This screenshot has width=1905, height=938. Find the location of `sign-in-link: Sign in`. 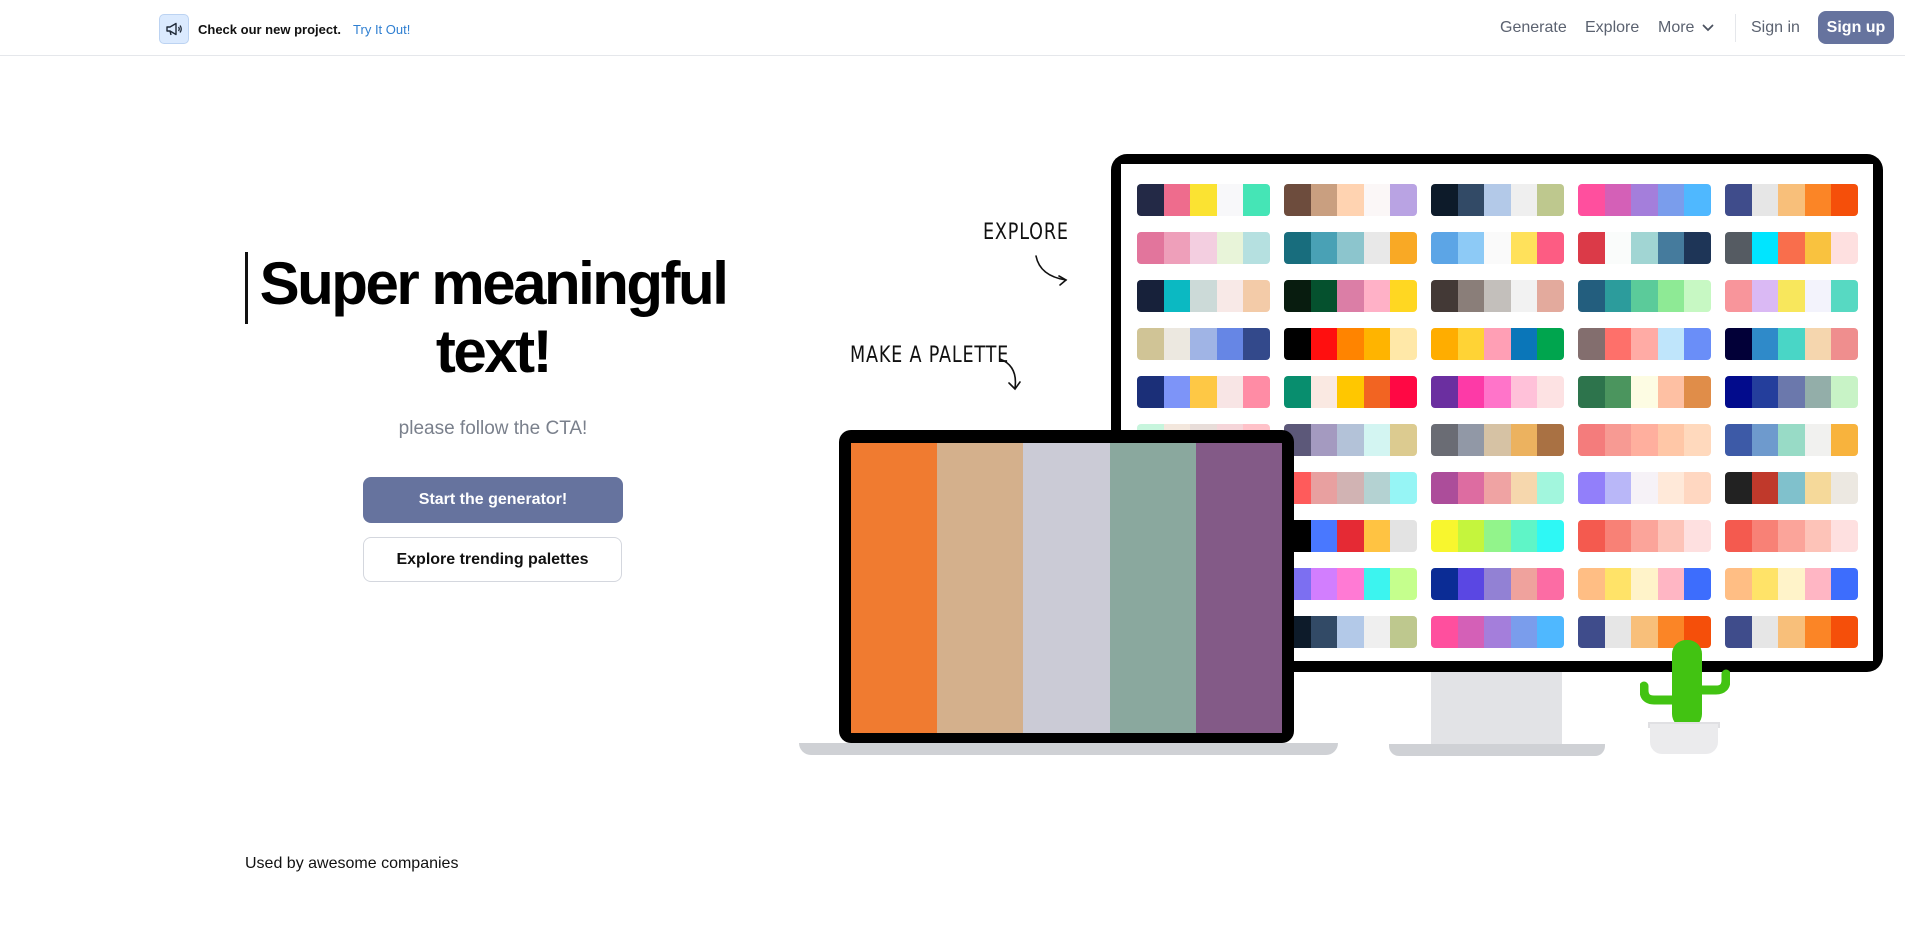

sign-in-link: Sign in is located at coordinates (1775, 28).